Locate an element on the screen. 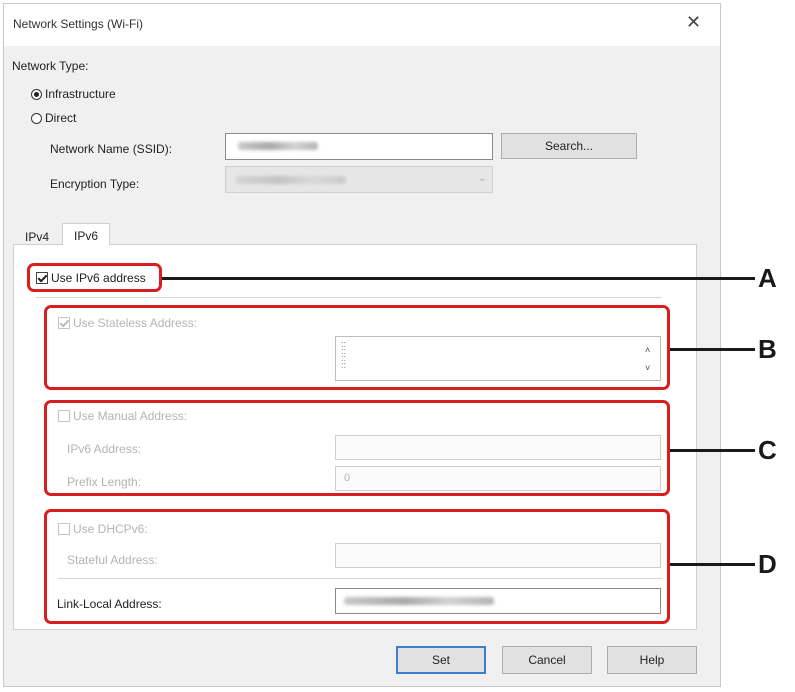  set-button: Set is located at coordinates (441, 660).